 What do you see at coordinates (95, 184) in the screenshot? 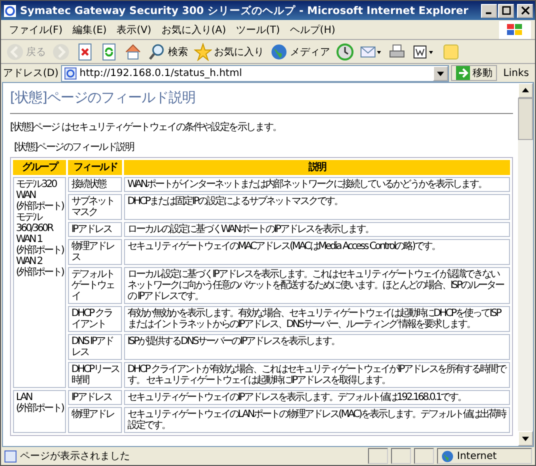
I see `table-cell: 接続状態` at bounding box center [95, 184].